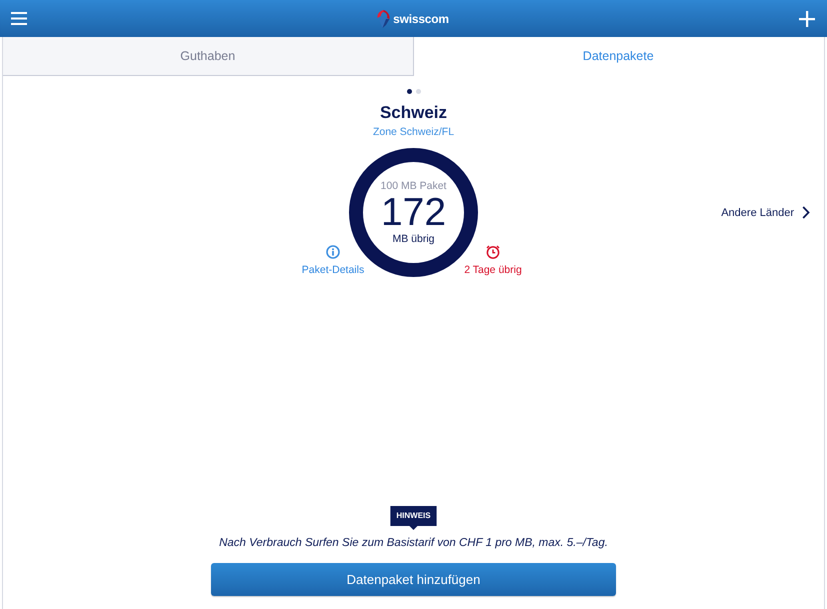 This screenshot has height=609, width=827. I want to click on add-package-button: Datenpaket hinzufügen, so click(413, 579).